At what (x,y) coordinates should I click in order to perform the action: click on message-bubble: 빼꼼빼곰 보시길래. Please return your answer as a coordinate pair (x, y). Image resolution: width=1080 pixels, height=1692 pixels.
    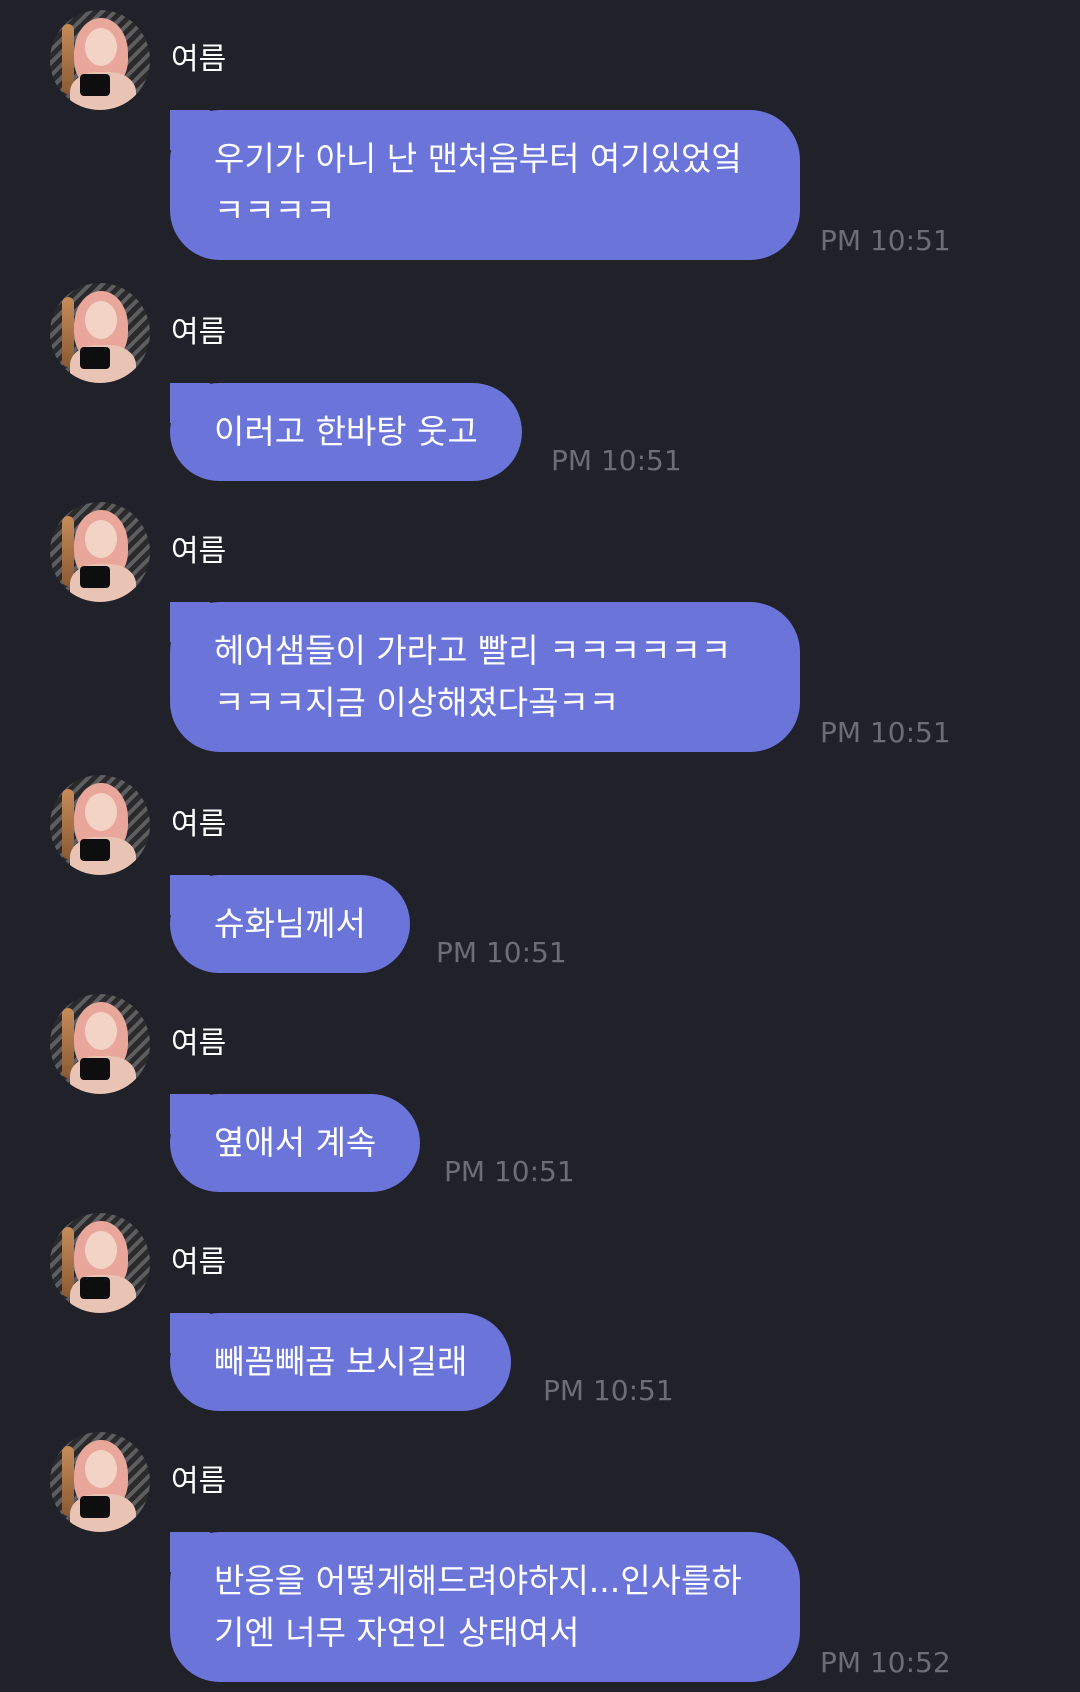
    Looking at the image, I should click on (341, 1362).